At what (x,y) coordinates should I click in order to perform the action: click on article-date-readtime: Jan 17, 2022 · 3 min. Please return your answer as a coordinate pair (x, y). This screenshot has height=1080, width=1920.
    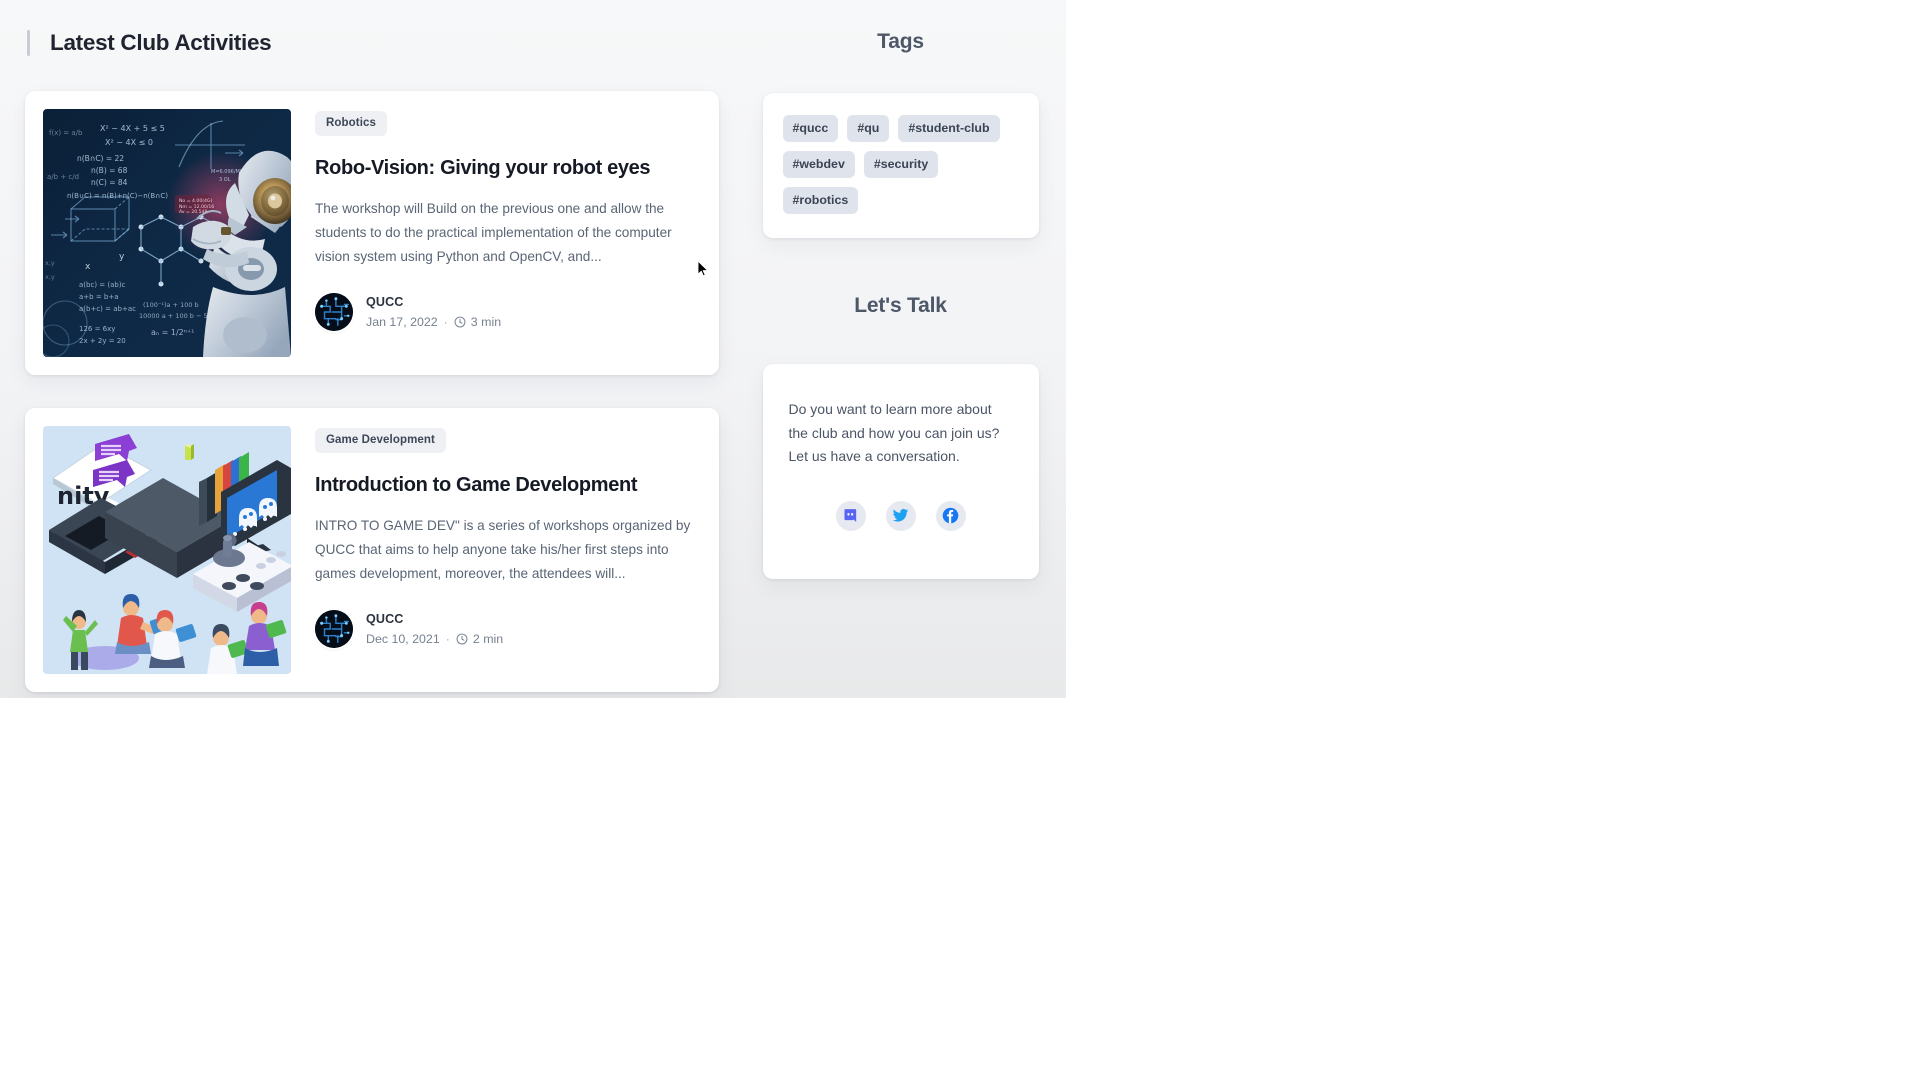
    Looking at the image, I should click on (433, 322).